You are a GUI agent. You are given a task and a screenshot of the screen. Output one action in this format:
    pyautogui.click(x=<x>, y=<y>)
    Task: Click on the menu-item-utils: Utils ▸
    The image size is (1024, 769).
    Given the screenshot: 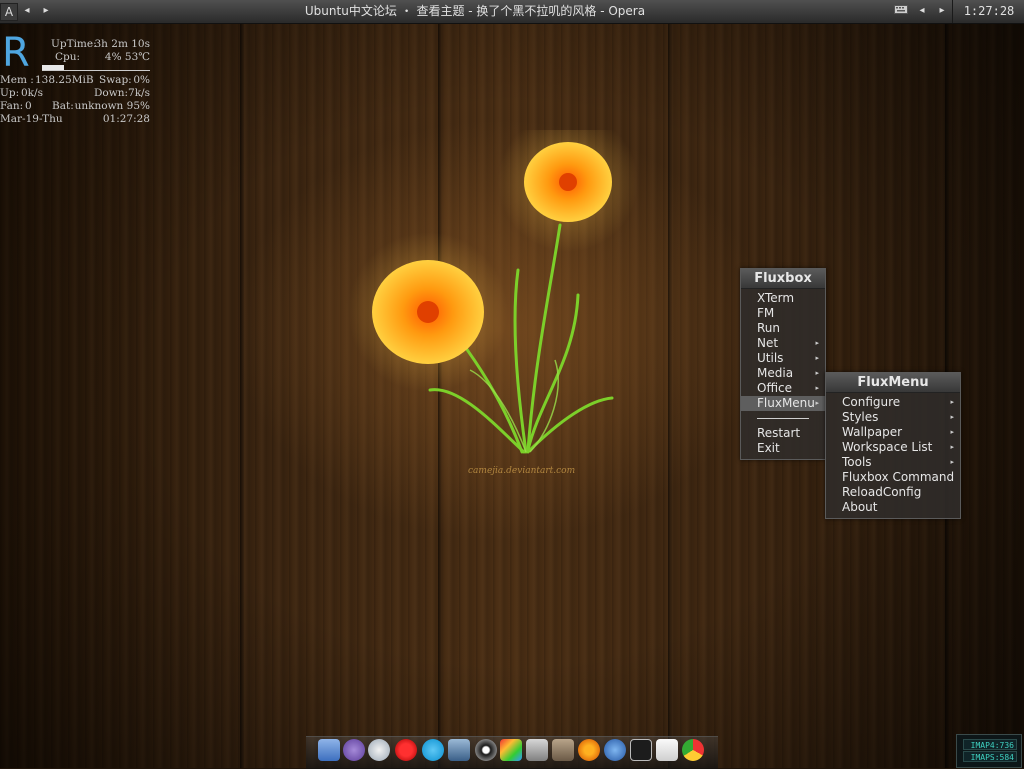 What is the action you would take?
    pyautogui.click(x=783, y=358)
    